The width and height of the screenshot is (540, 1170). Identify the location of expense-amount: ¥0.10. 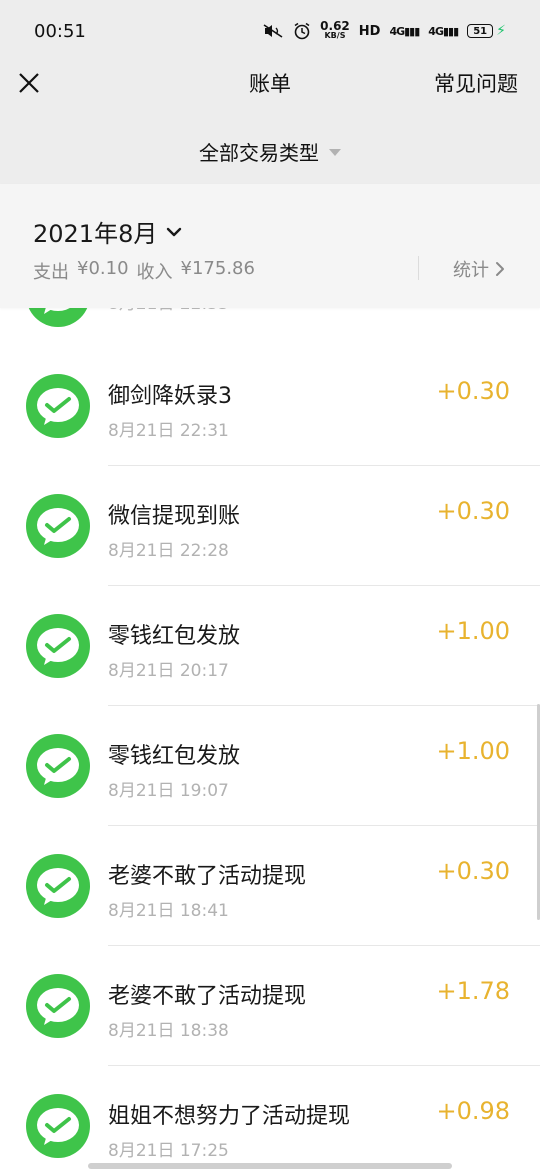
(103, 268).